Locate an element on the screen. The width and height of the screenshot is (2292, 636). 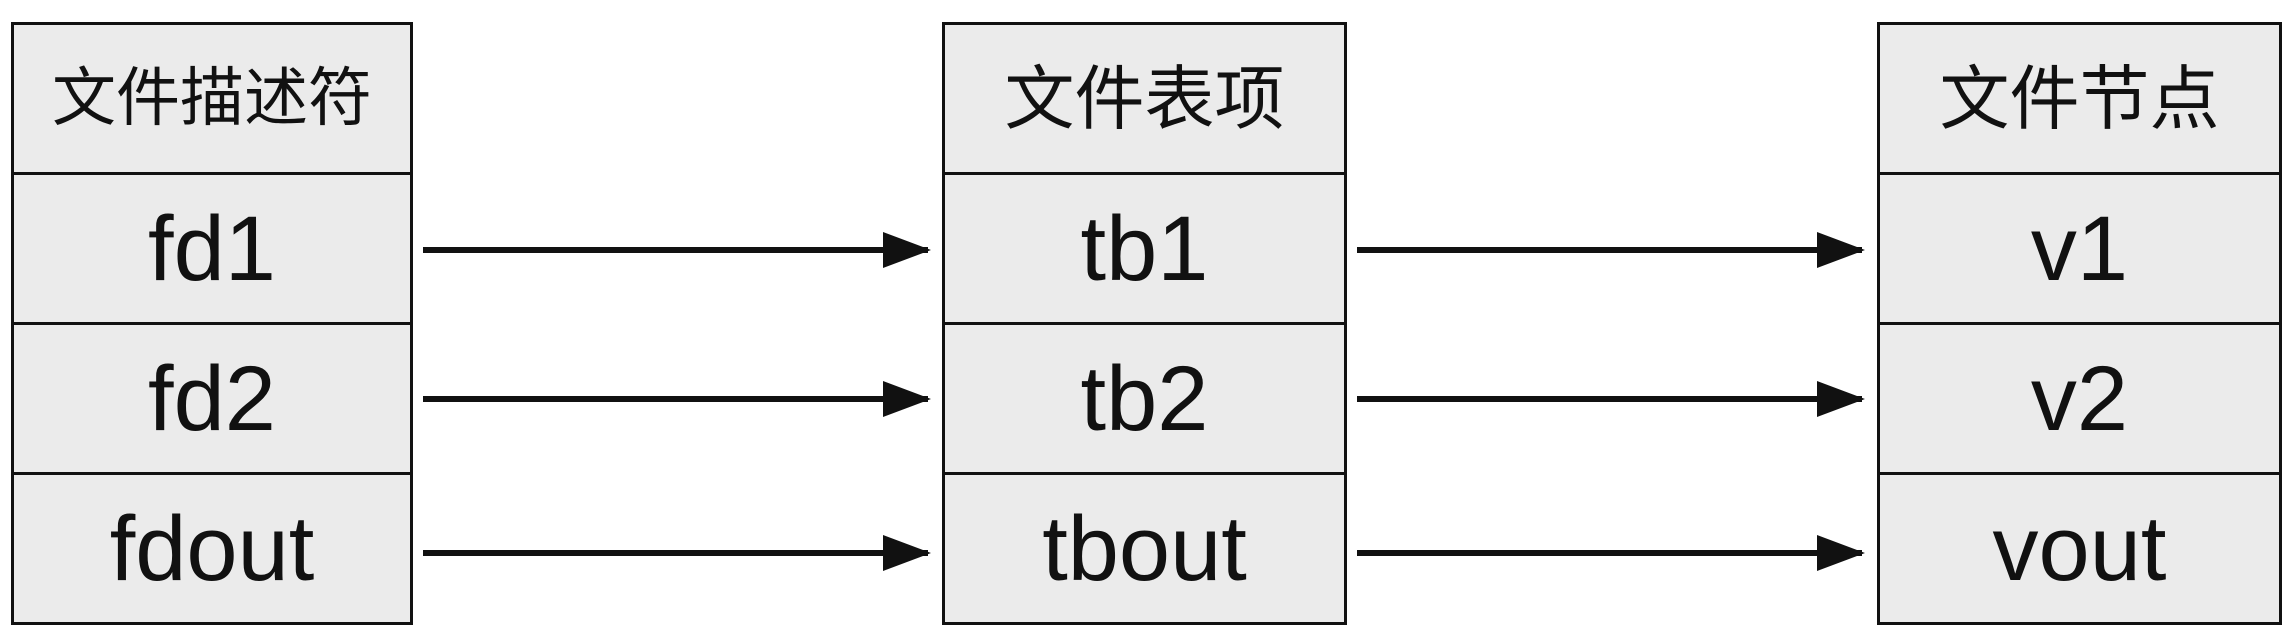
tb-row-out: tbout is located at coordinates (1144, 547).